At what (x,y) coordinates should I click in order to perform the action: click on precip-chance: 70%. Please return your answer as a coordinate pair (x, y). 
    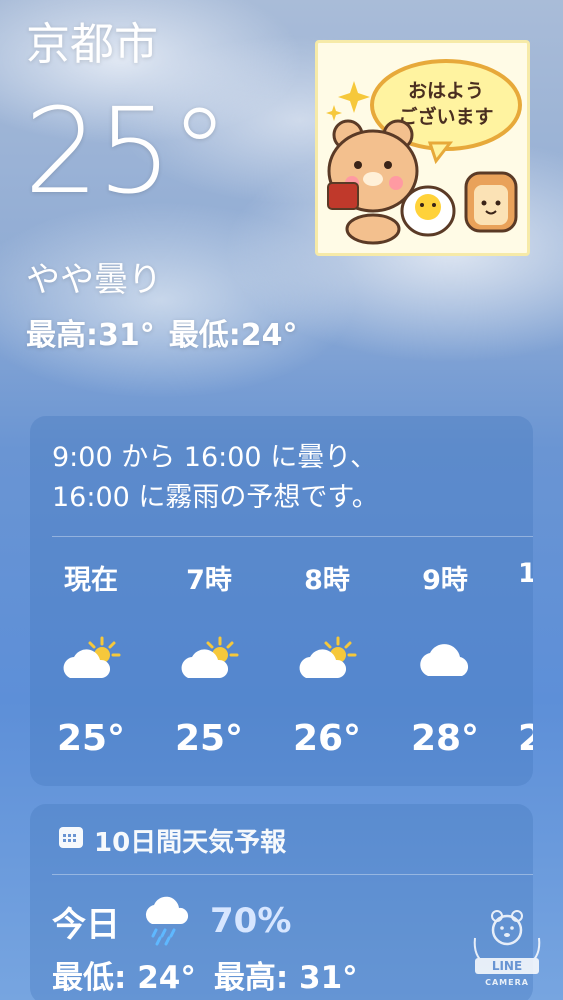
    Looking at the image, I should click on (251, 921).